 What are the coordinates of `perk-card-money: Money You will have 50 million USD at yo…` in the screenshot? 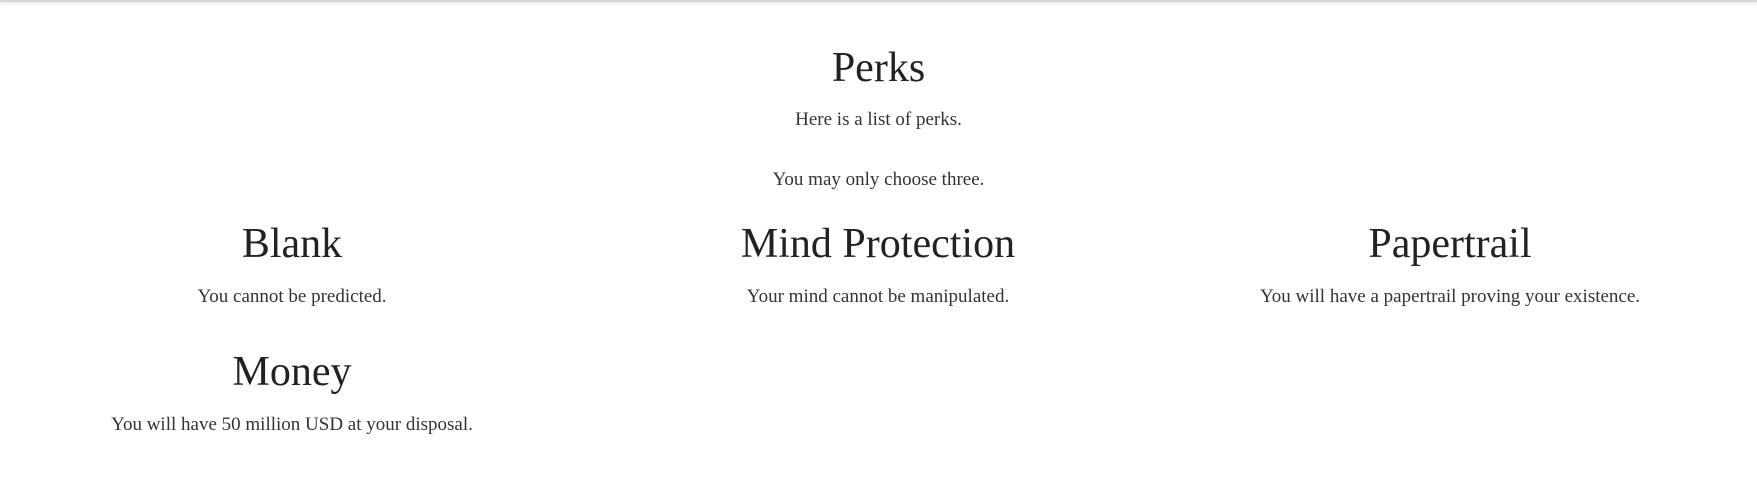 It's located at (292, 392).